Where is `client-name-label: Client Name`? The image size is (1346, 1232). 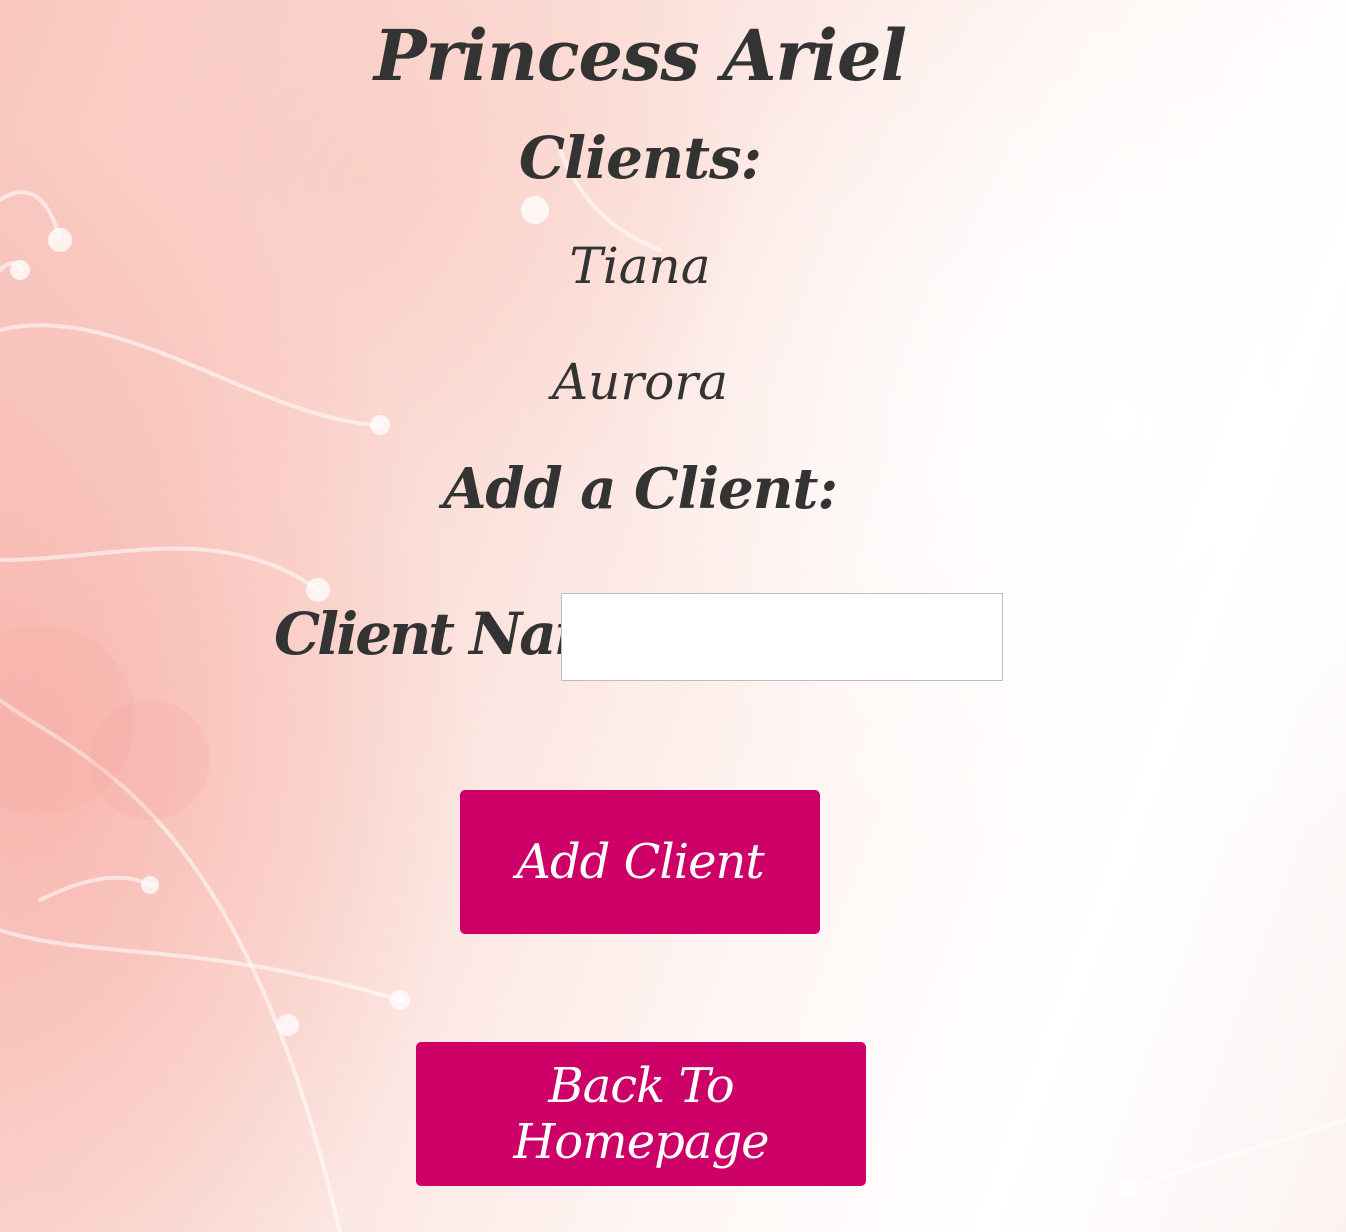 client-name-label: Client Name is located at coordinates (461, 634).